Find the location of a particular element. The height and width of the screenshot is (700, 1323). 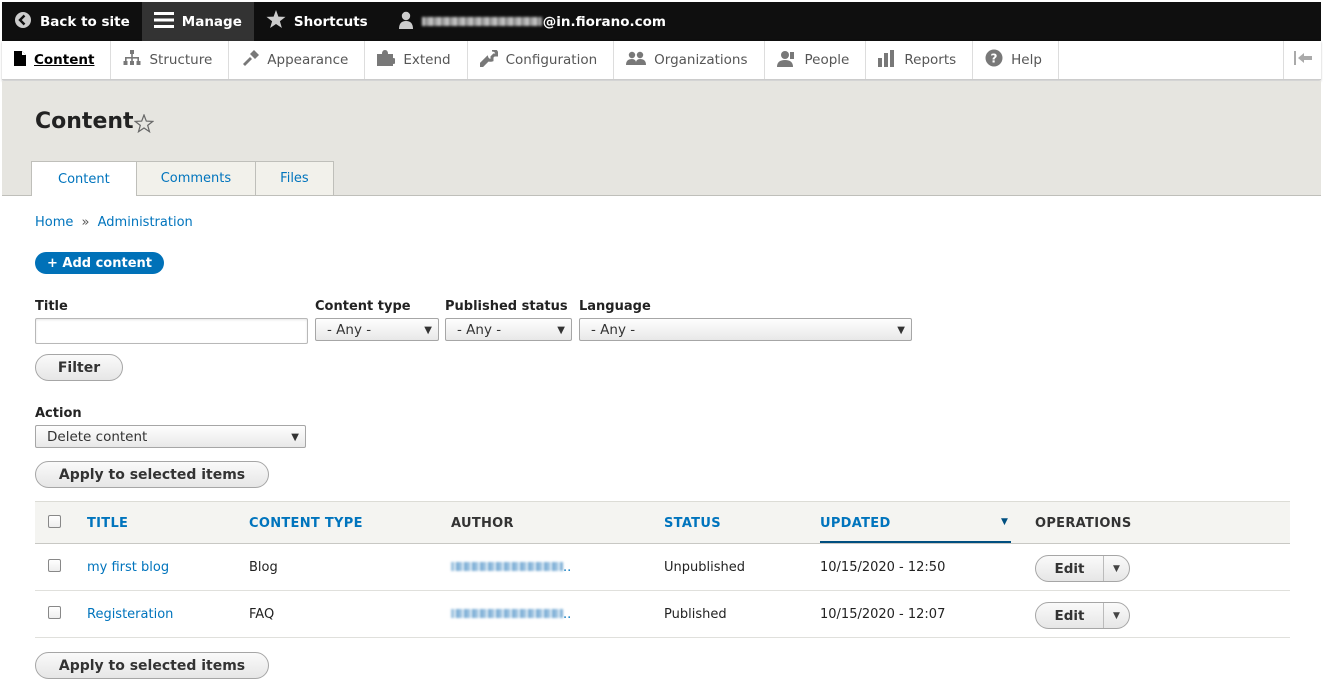

apply-selected-button-top: Apply to selected items is located at coordinates (152, 474).